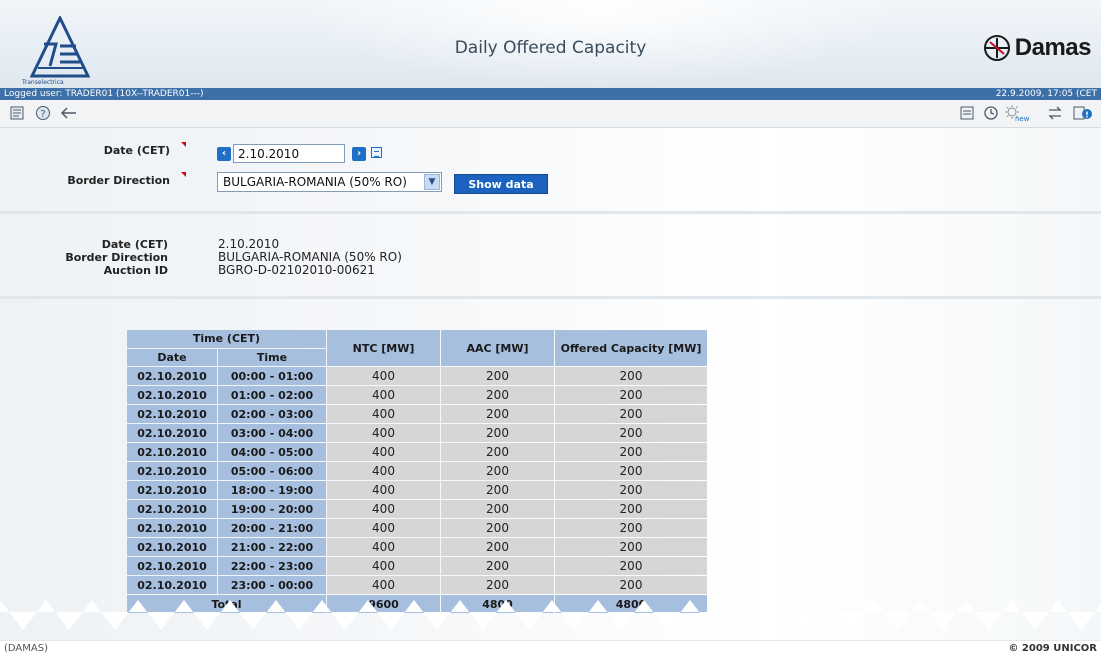  I want to click on damas-emblem-icon, so click(996, 48).